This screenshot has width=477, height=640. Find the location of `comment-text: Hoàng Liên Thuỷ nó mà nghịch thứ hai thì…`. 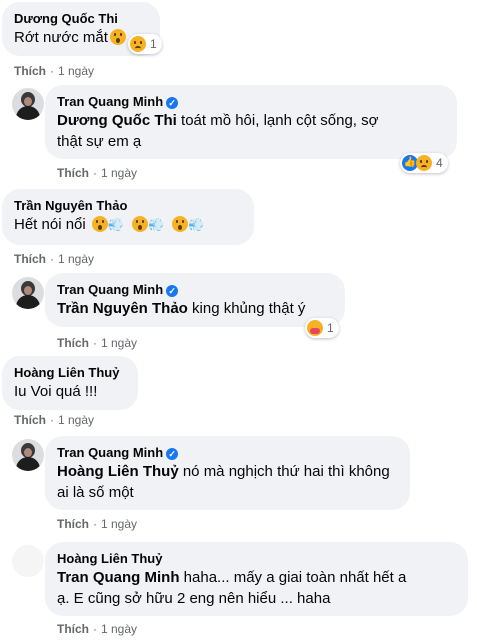

comment-text: Hoàng Liên Thuỷ nó mà nghịch thứ hai thì… is located at coordinates (227, 471).